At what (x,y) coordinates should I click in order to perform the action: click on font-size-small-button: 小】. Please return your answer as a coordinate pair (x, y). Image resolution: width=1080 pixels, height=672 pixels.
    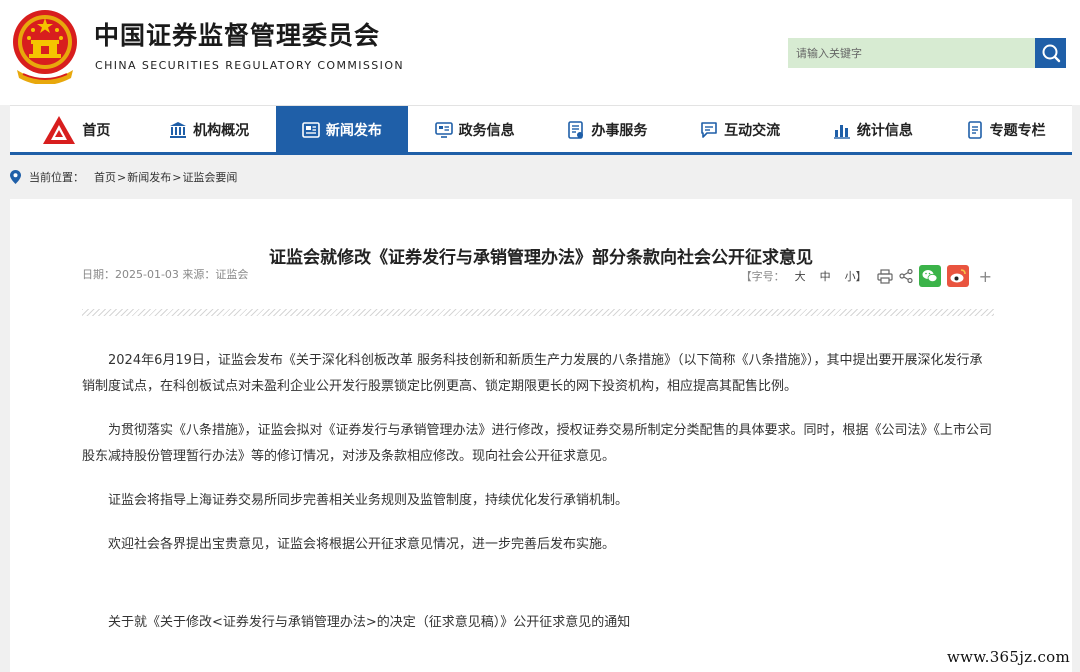
    Looking at the image, I should click on (856, 276).